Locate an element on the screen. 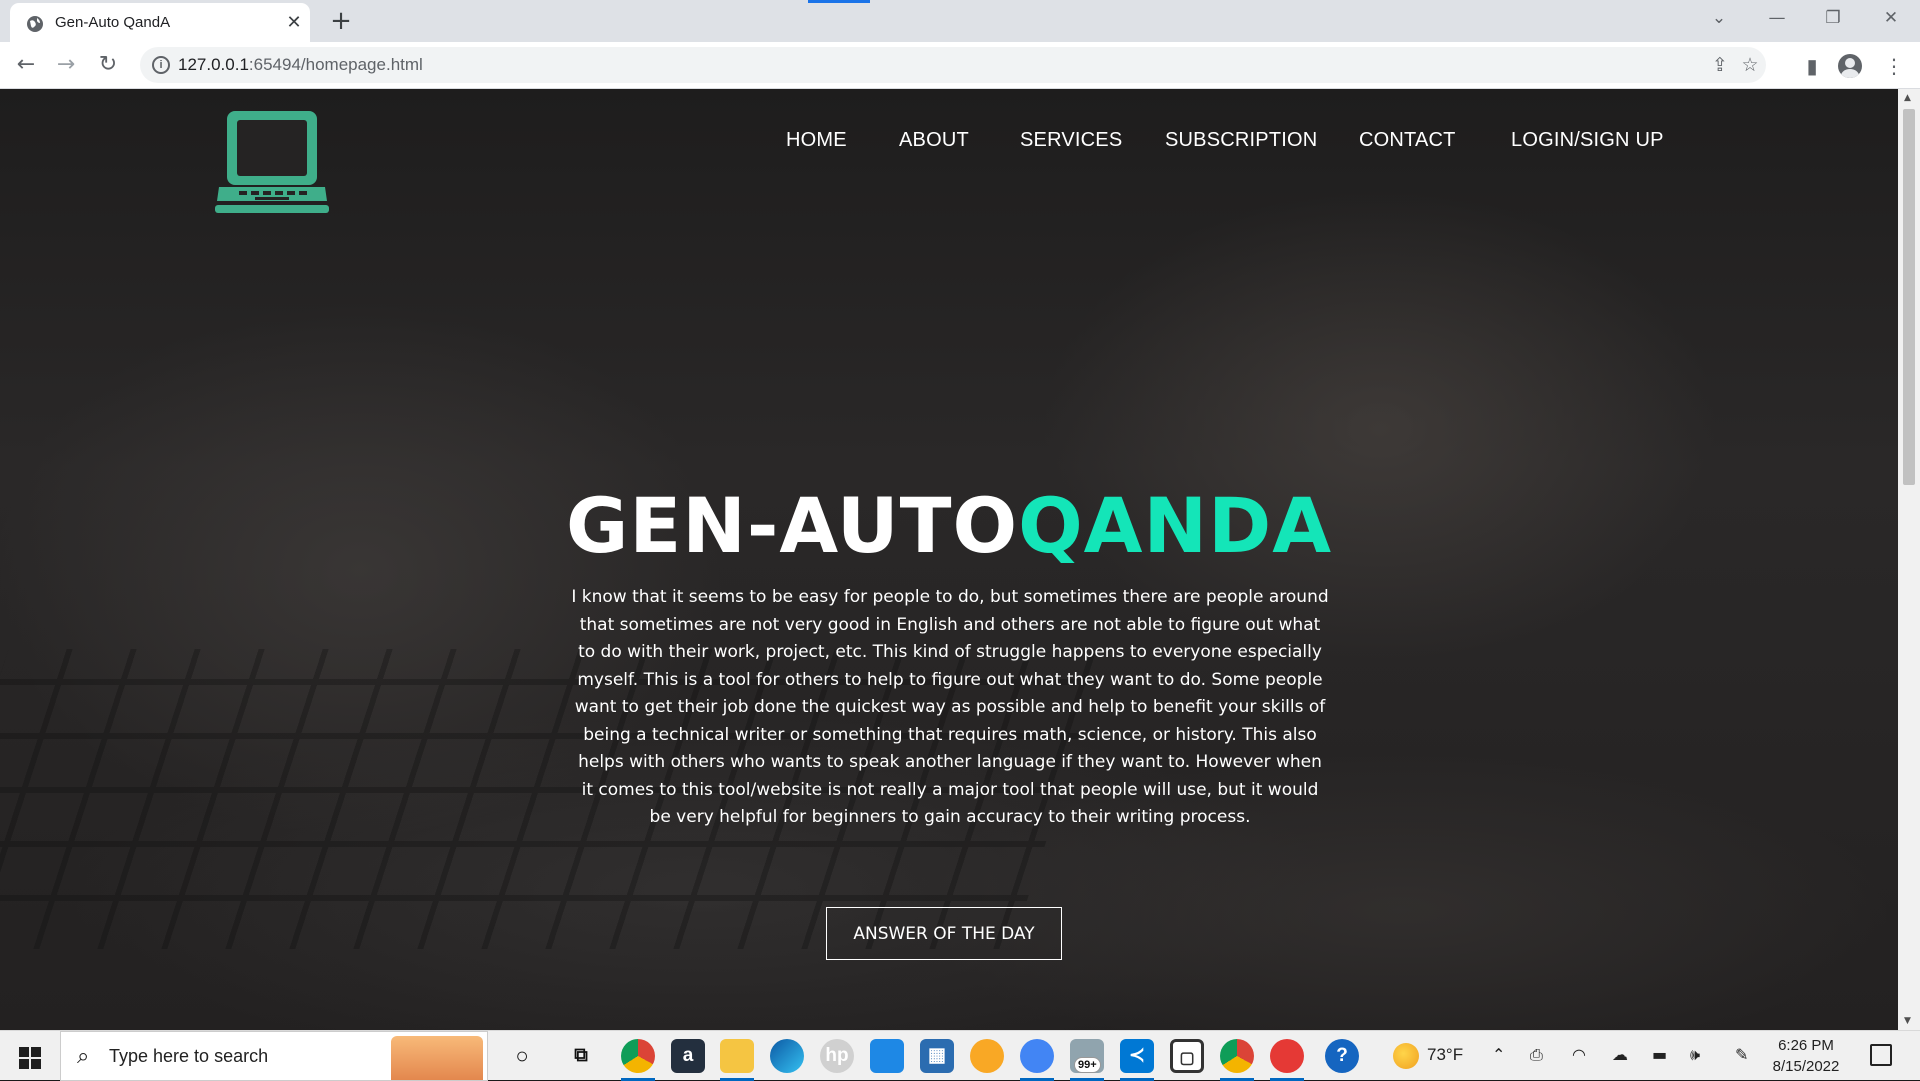  volume-icon: 🕪 is located at coordinates (1695, 1055).